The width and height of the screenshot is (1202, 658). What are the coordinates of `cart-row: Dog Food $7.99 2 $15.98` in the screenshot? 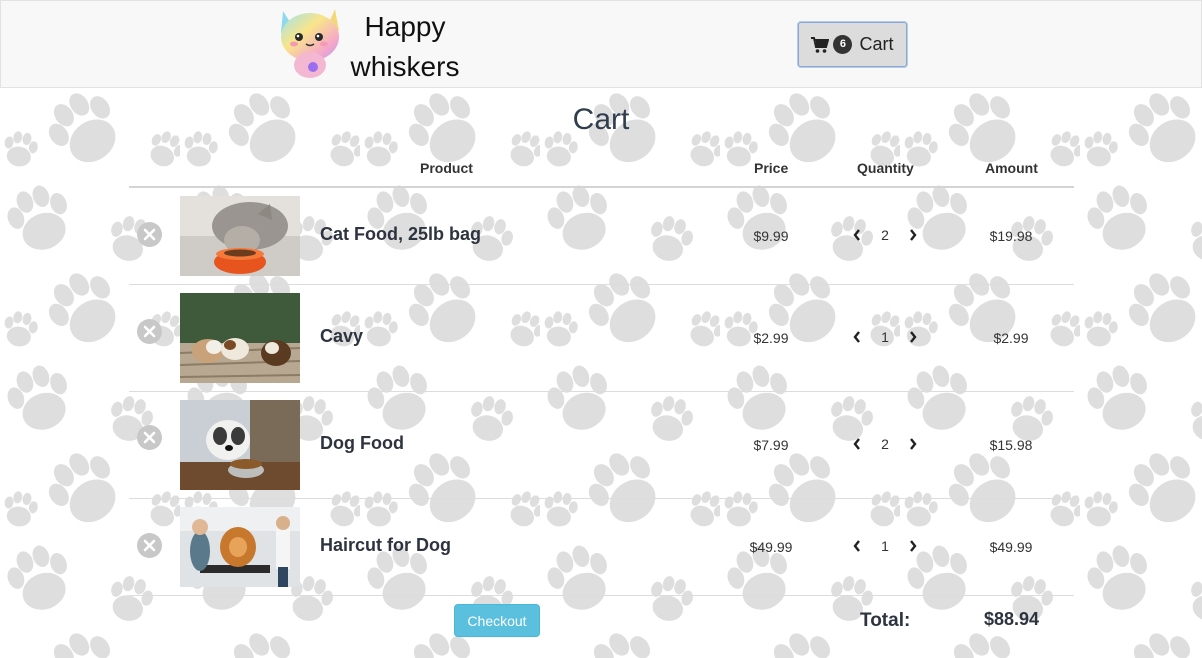 It's located at (601, 445).